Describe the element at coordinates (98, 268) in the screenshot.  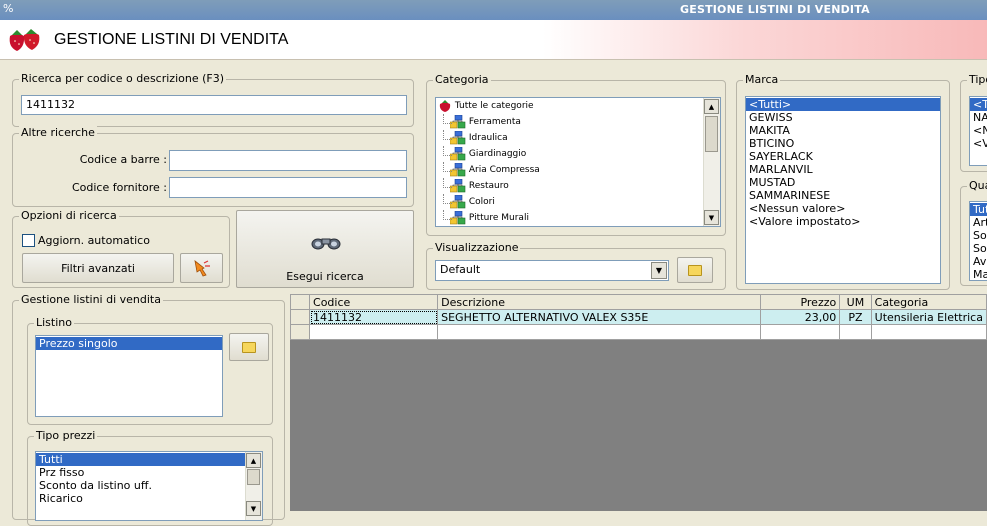
I see `advanced-filters-button: Filtri avanzati` at that location.